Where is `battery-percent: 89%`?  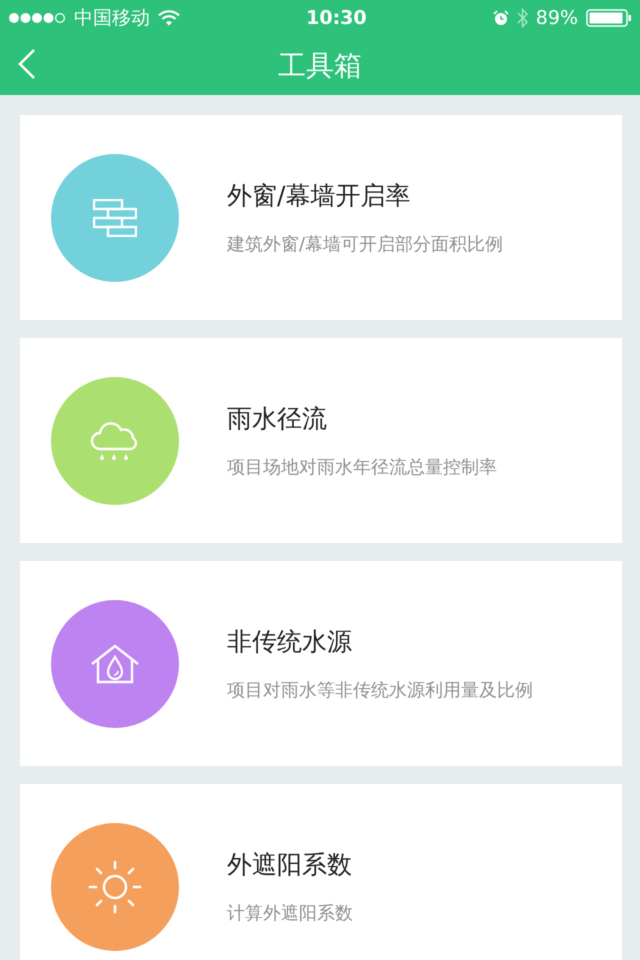
battery-percent: 89% is located at coordinates (557, 18).